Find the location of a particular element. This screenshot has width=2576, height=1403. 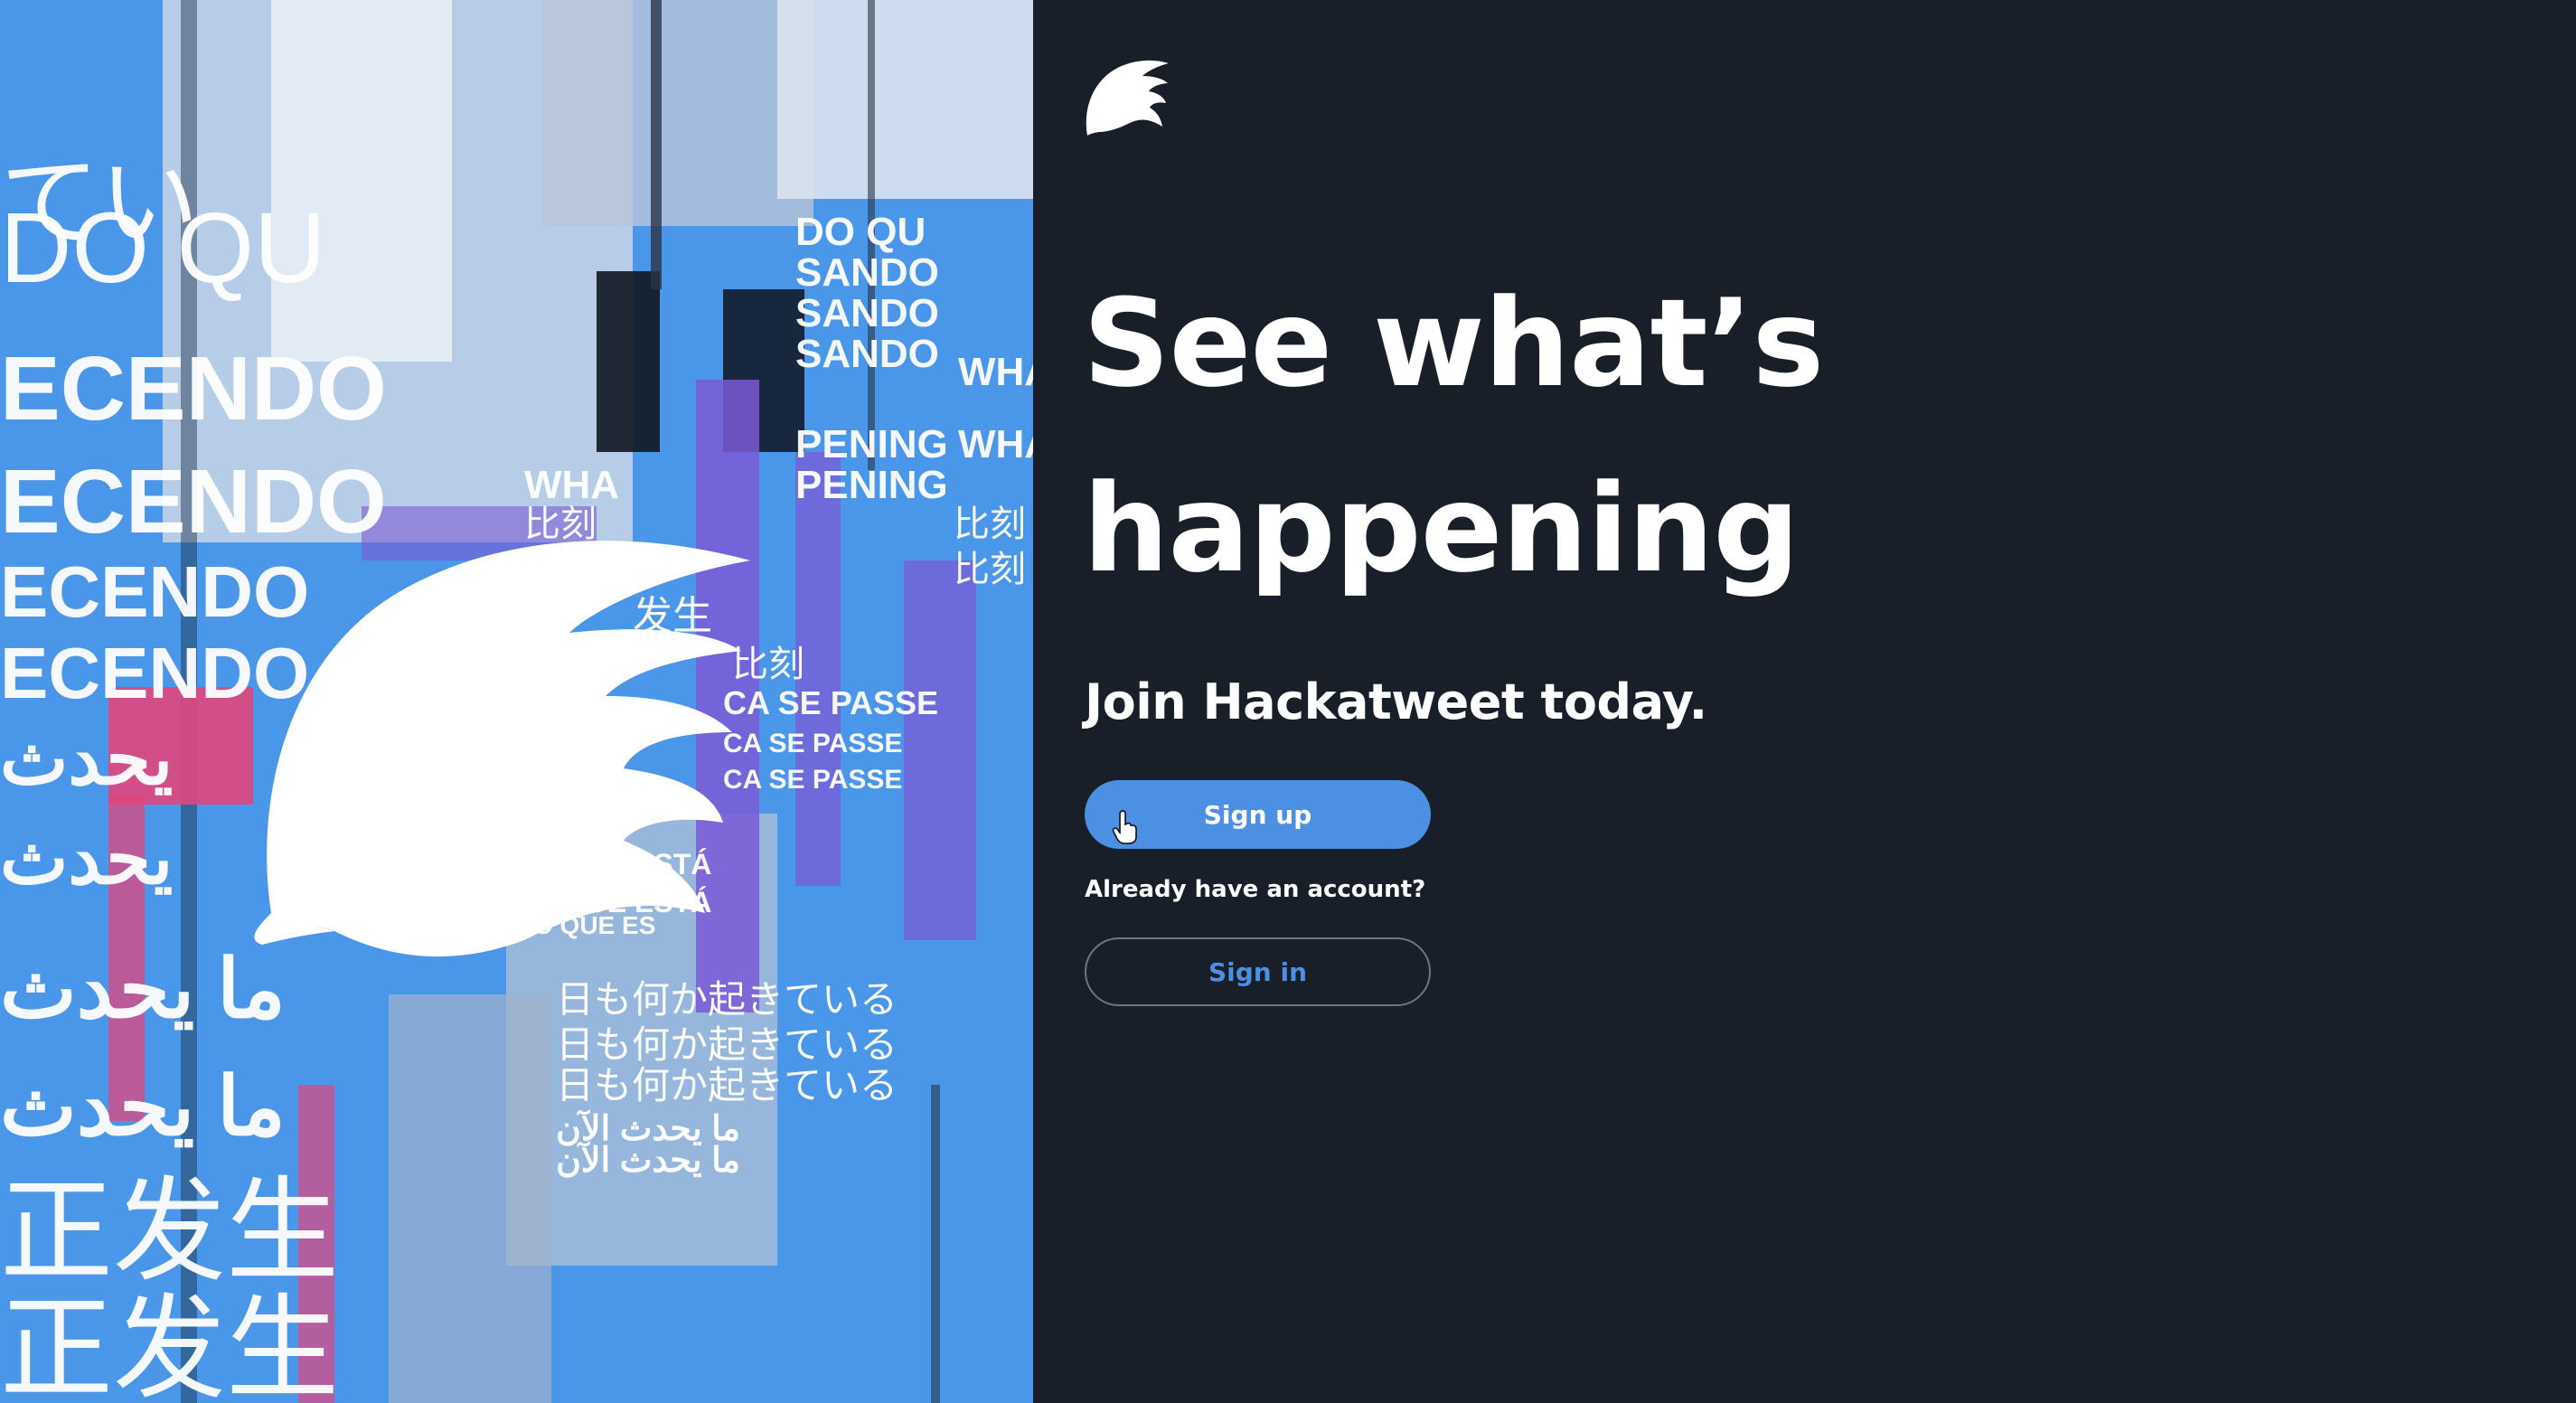

account-prompt: Already have an account? is located at coordinates (1255, 889).